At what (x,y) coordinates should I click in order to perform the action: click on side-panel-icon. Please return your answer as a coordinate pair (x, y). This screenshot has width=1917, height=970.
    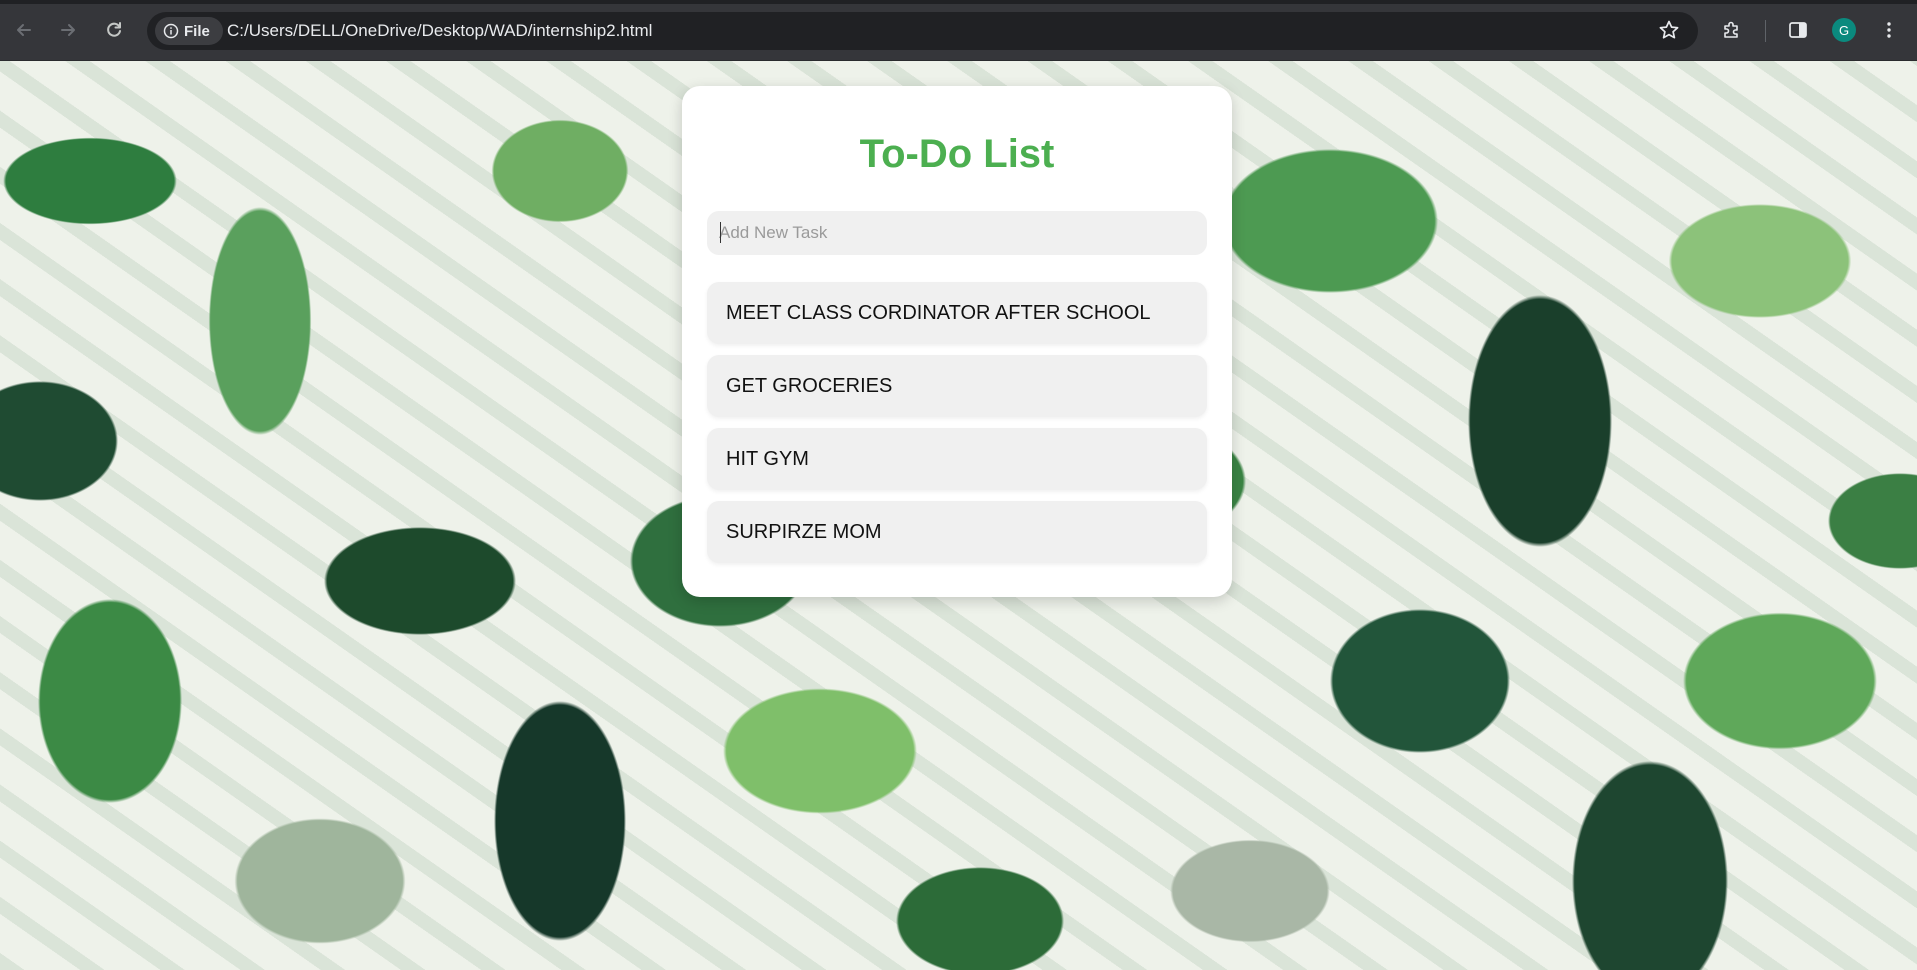
    Looking at the image, I should click on (1798, 30).